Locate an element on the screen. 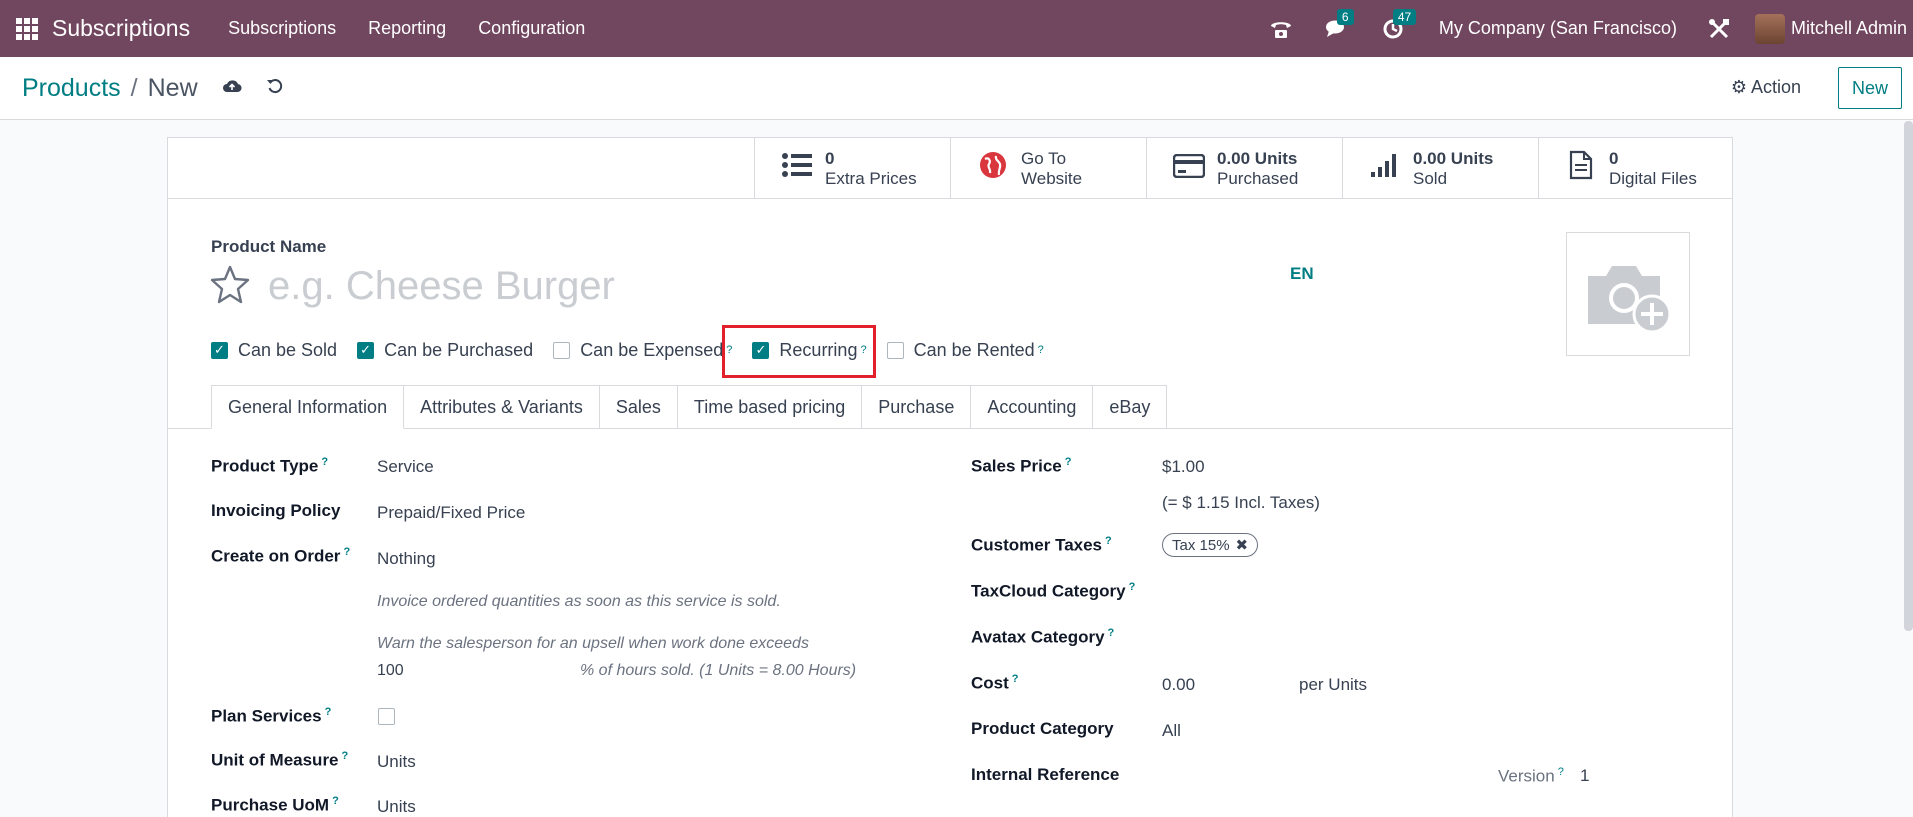 The image size is (1913, 817). credit-card-icon is located at coordinates (1189, 169).